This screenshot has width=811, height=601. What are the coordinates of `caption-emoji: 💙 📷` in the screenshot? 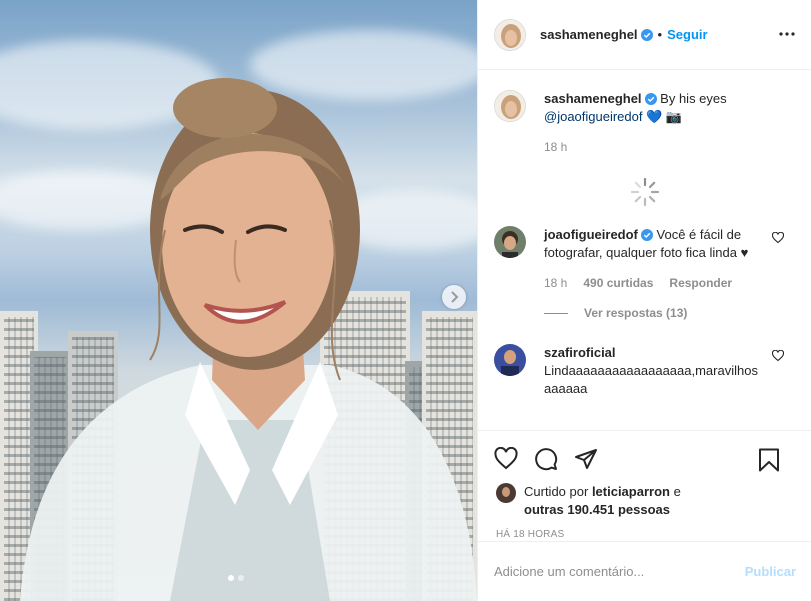 It's located at (664, 116).